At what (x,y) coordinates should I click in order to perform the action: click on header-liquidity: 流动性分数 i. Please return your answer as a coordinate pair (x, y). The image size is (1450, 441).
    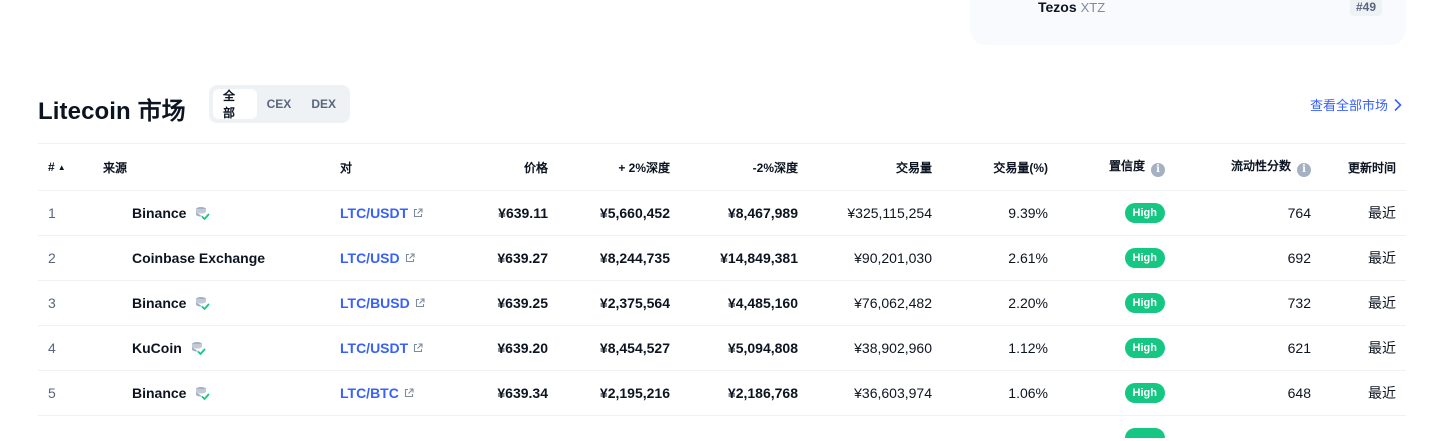
    Looking at the image, I should click on (1238, 167).